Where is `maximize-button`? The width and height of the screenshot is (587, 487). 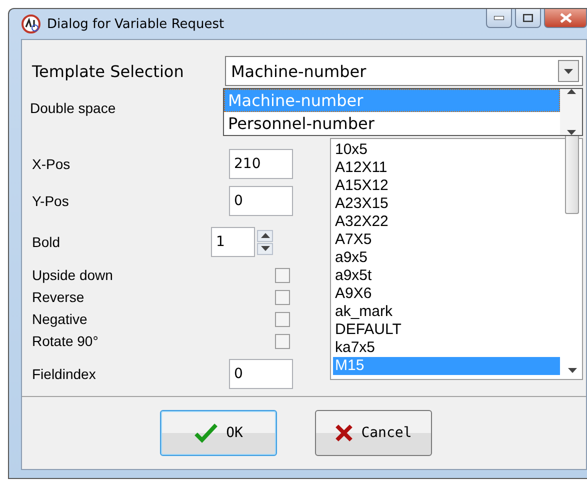
maximize-button is located at coordinates (528, 18).